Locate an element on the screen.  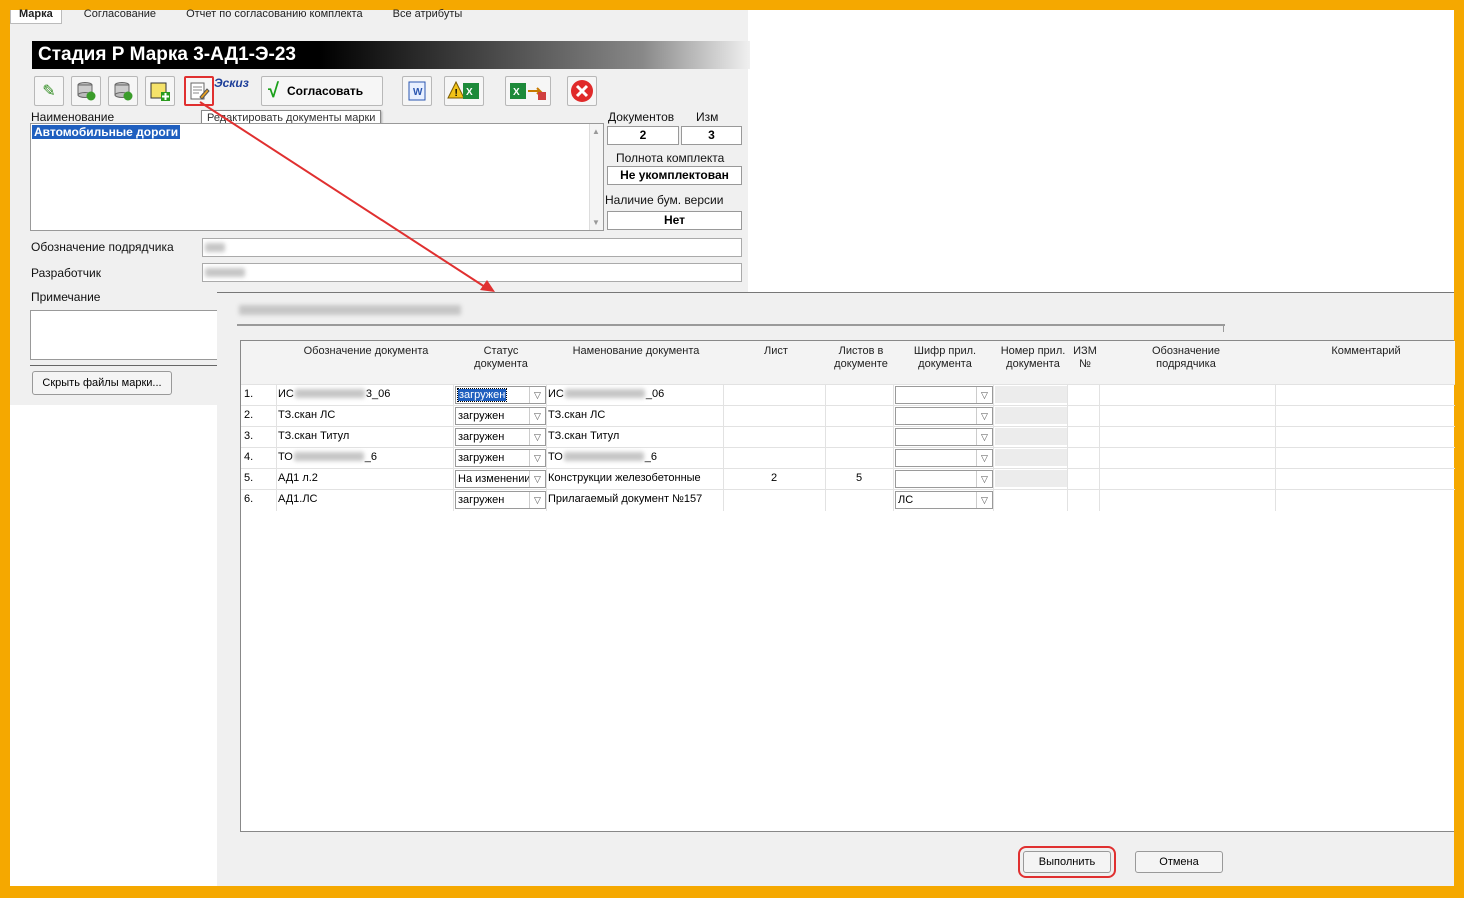
col-comment: Комментарий is located at coordinates (1366, 351).